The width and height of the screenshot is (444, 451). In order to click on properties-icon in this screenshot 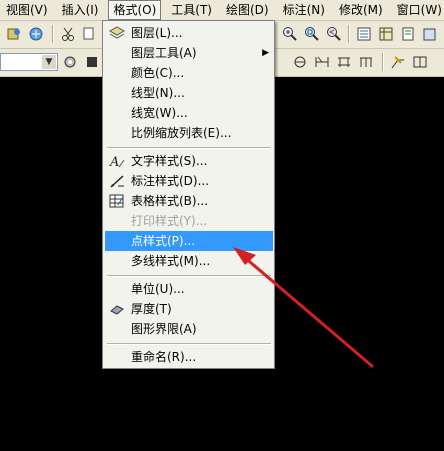, I will do `click(364, 34)`.